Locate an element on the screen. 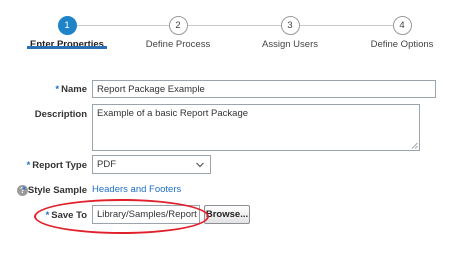 Image resolution: width=474 pixels, height=263 pixels. step-label: Define Options is located at coordinates (402, 44).